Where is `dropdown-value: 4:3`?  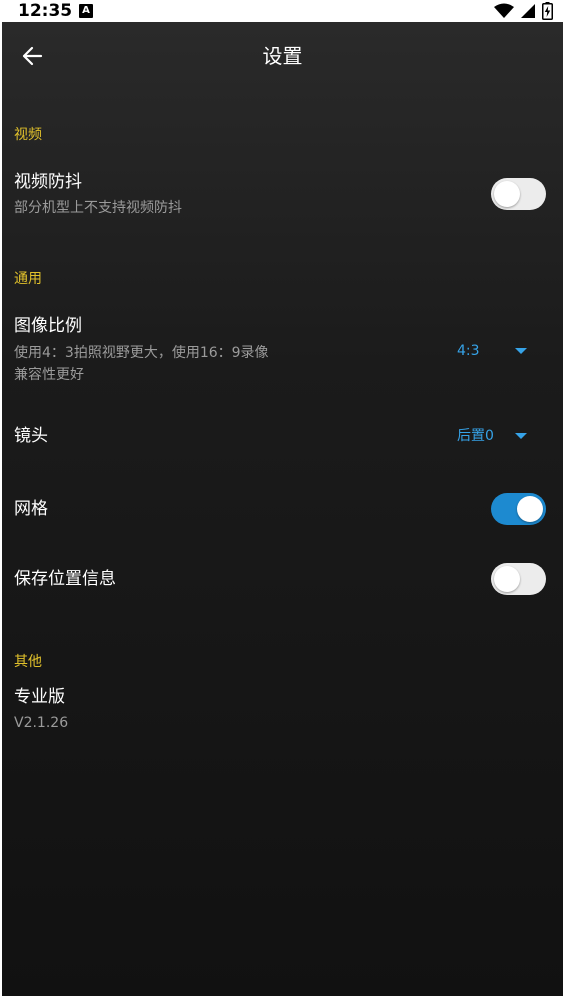 dropdown-value: 4:3 is located at coordinates (468, 351).